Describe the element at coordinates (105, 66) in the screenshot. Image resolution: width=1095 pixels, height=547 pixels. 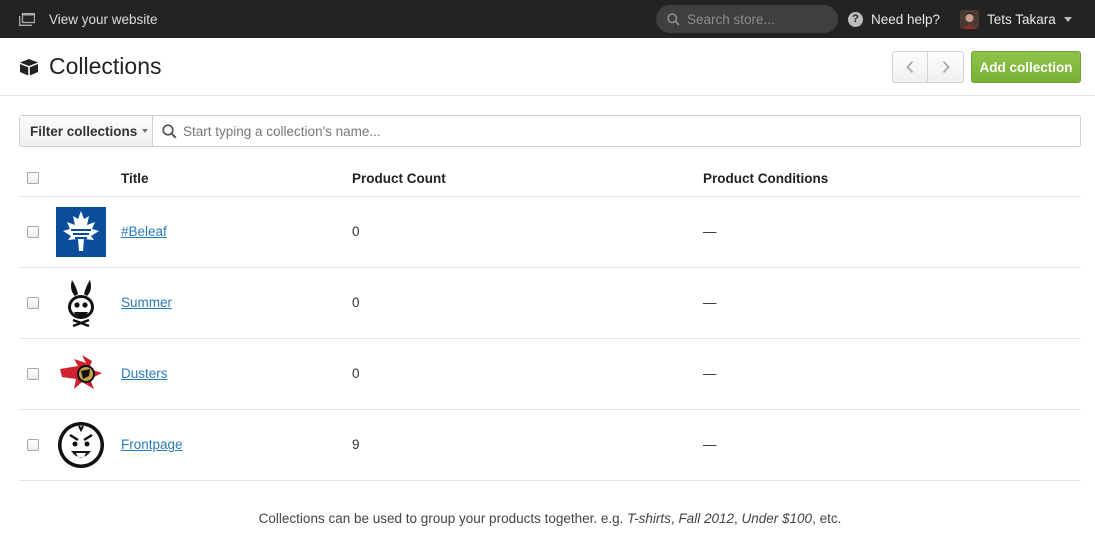
I see `page-title-text: Collections` at that location.